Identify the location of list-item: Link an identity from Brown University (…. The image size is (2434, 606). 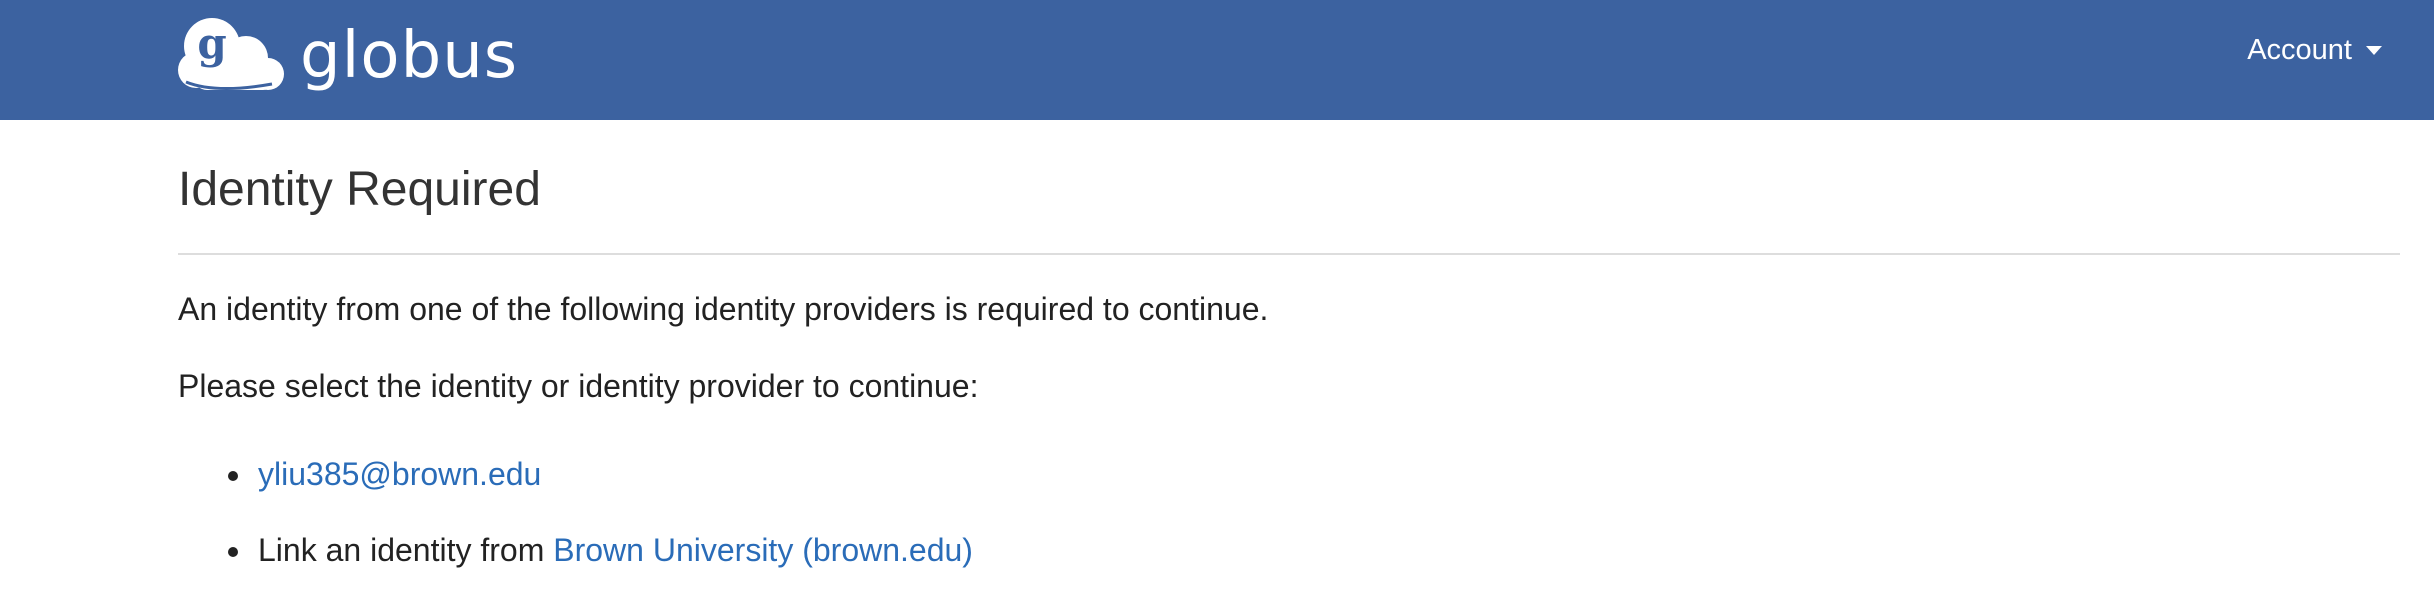
(1314, 551).